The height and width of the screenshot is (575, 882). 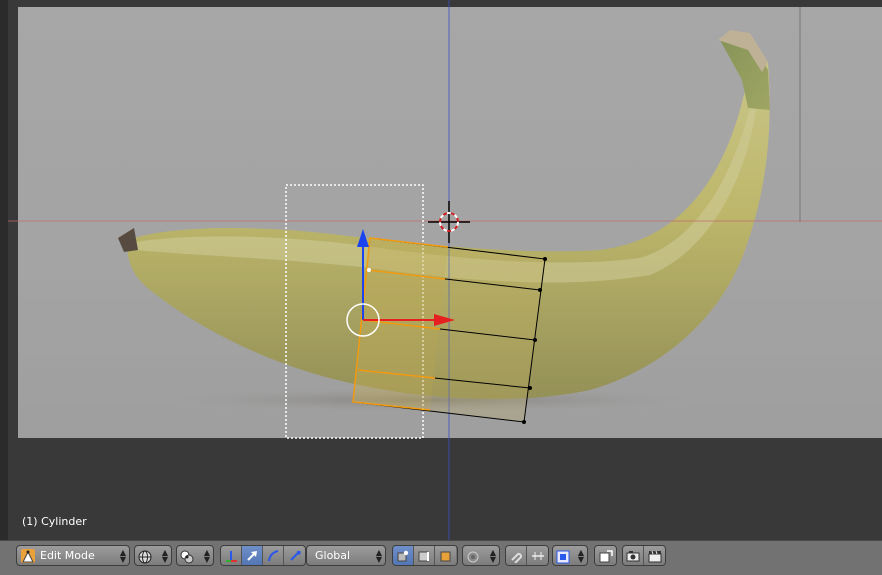 What do you see at coordinates (145, 556) in the screenshot?
I see `sphere-shading-icon` at bounding box center [145, 556].